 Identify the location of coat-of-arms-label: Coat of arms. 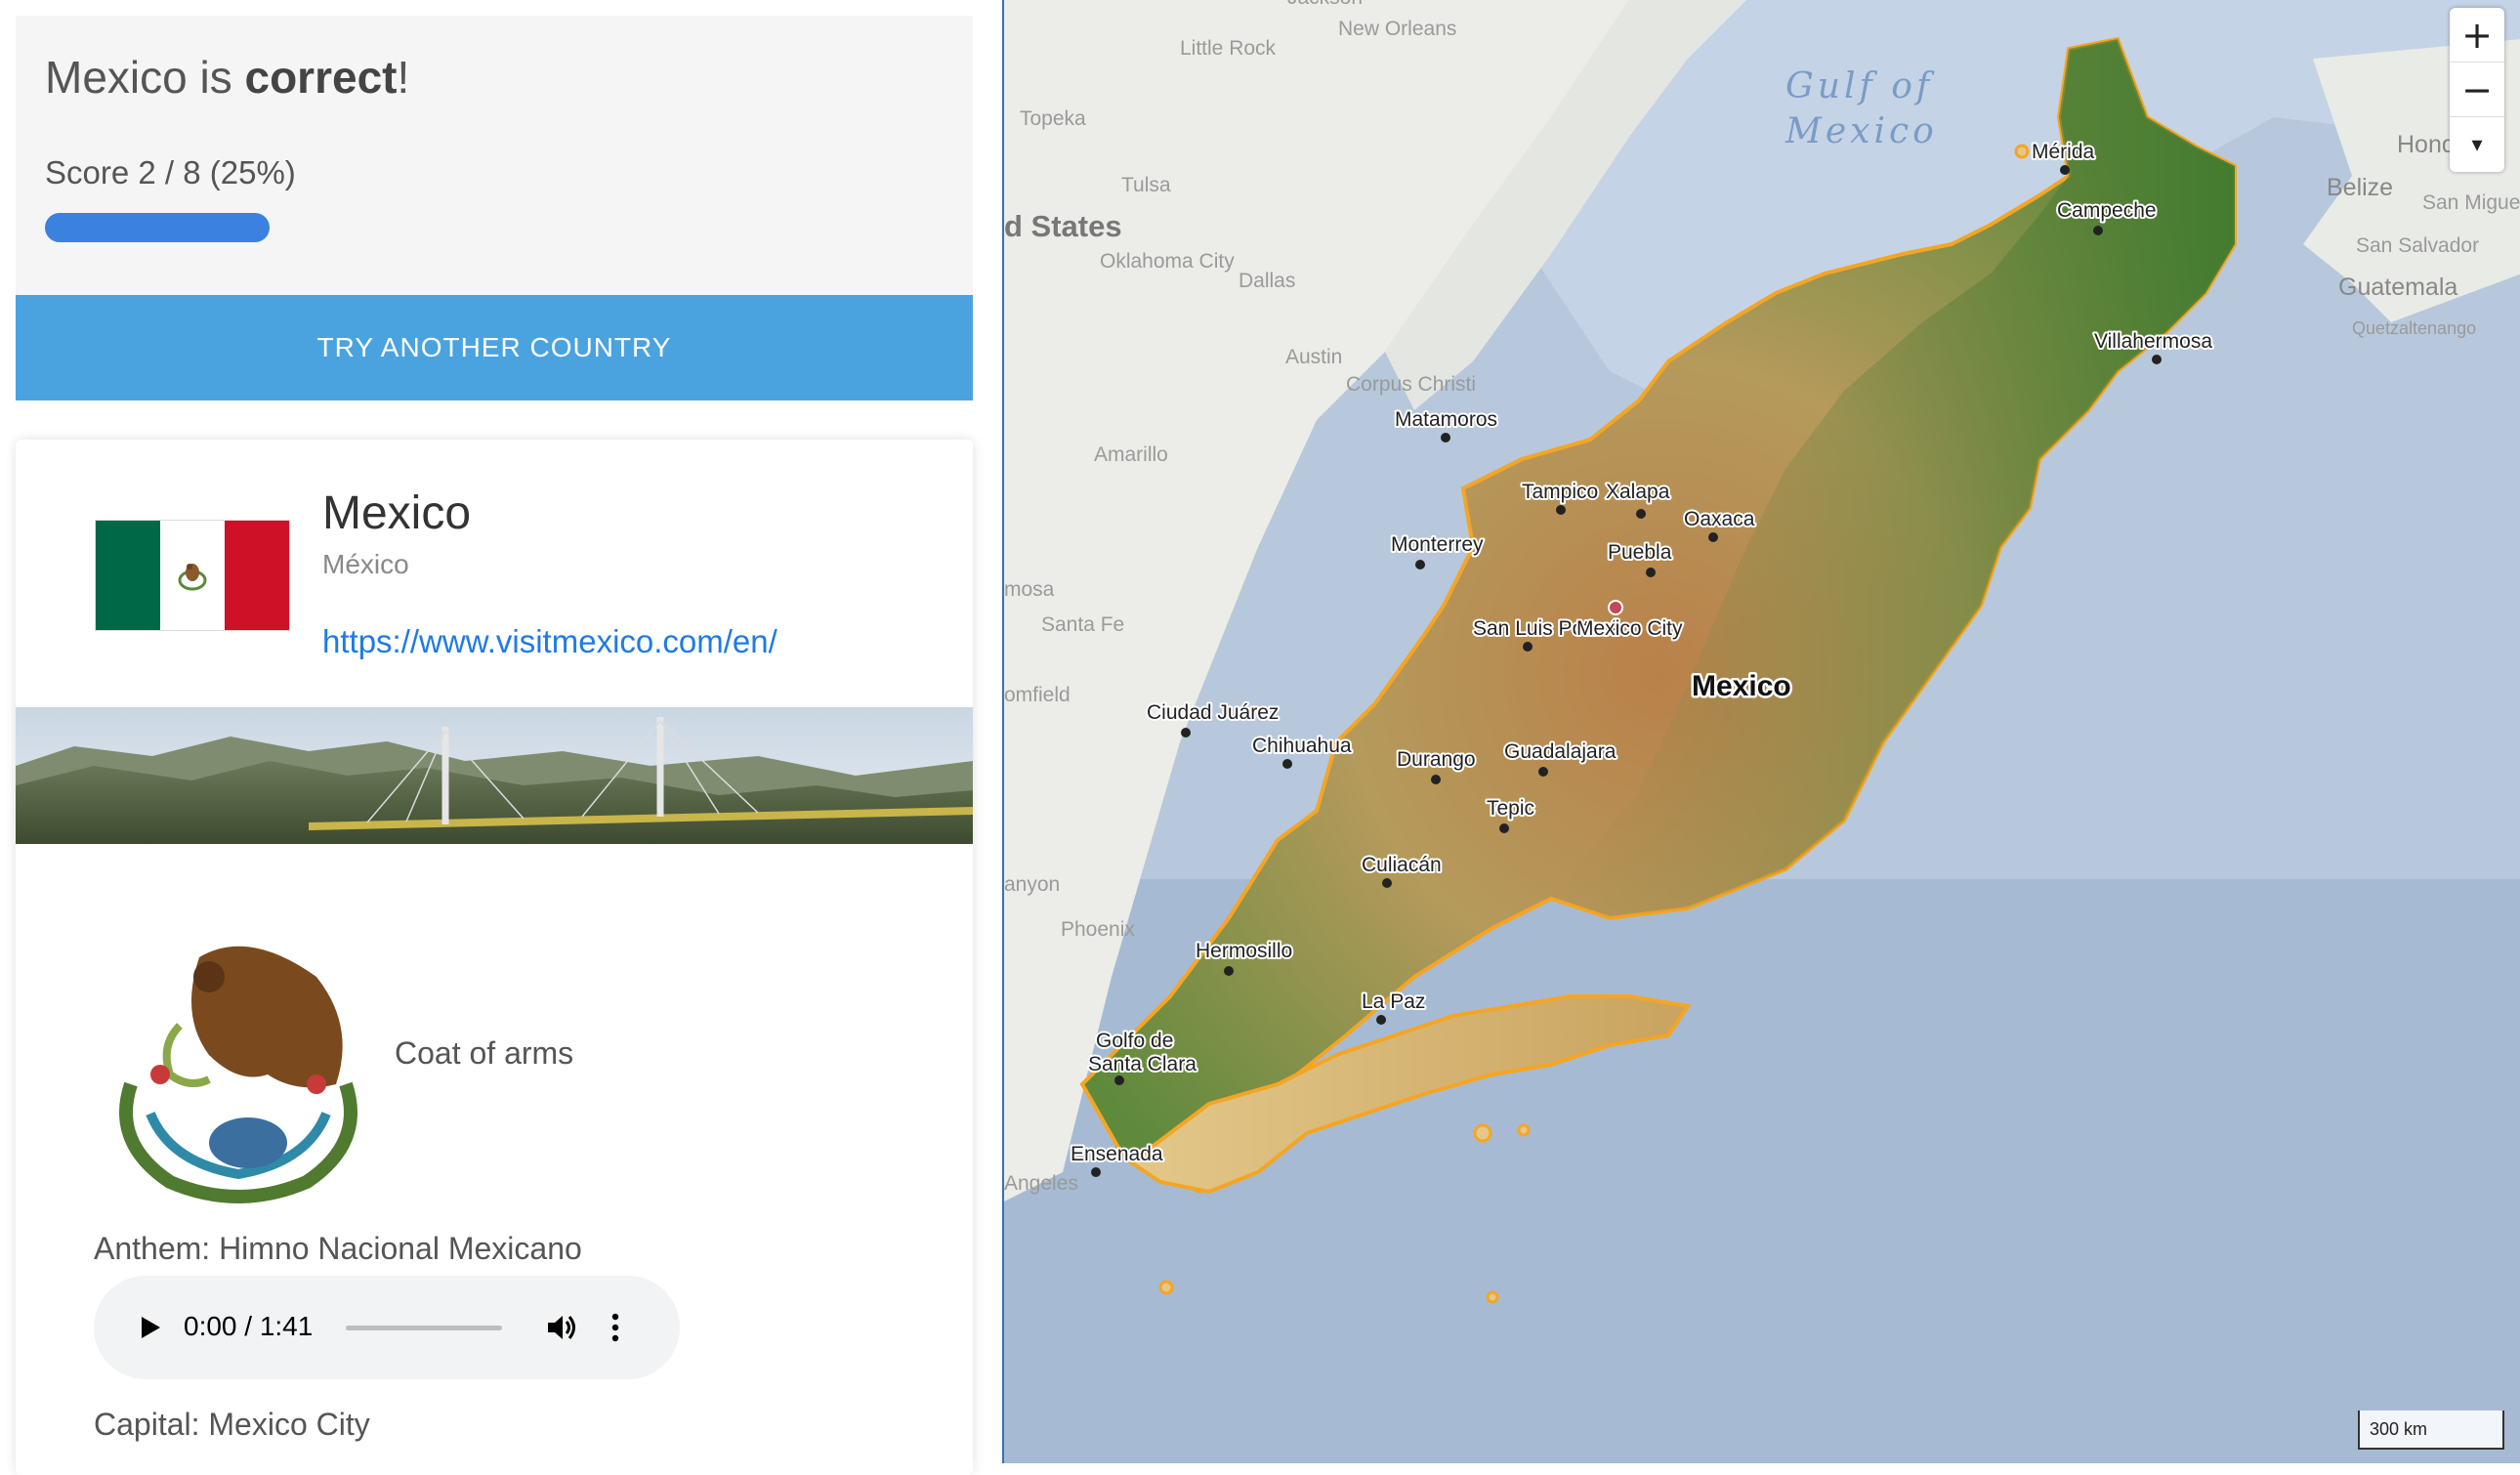
(484, 1053).